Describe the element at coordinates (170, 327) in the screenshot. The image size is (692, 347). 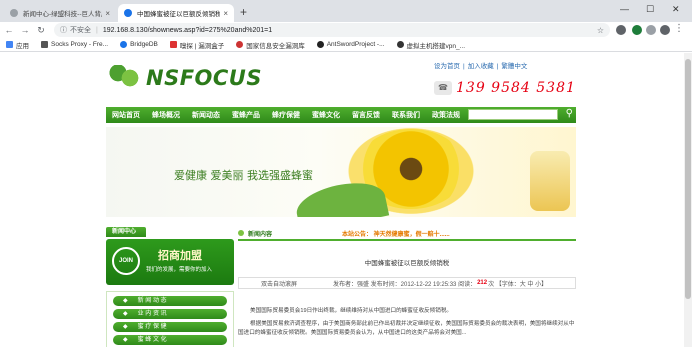
I see `sidebar-item-therapy: ◆ 蜜 疗 保 健` at that location.